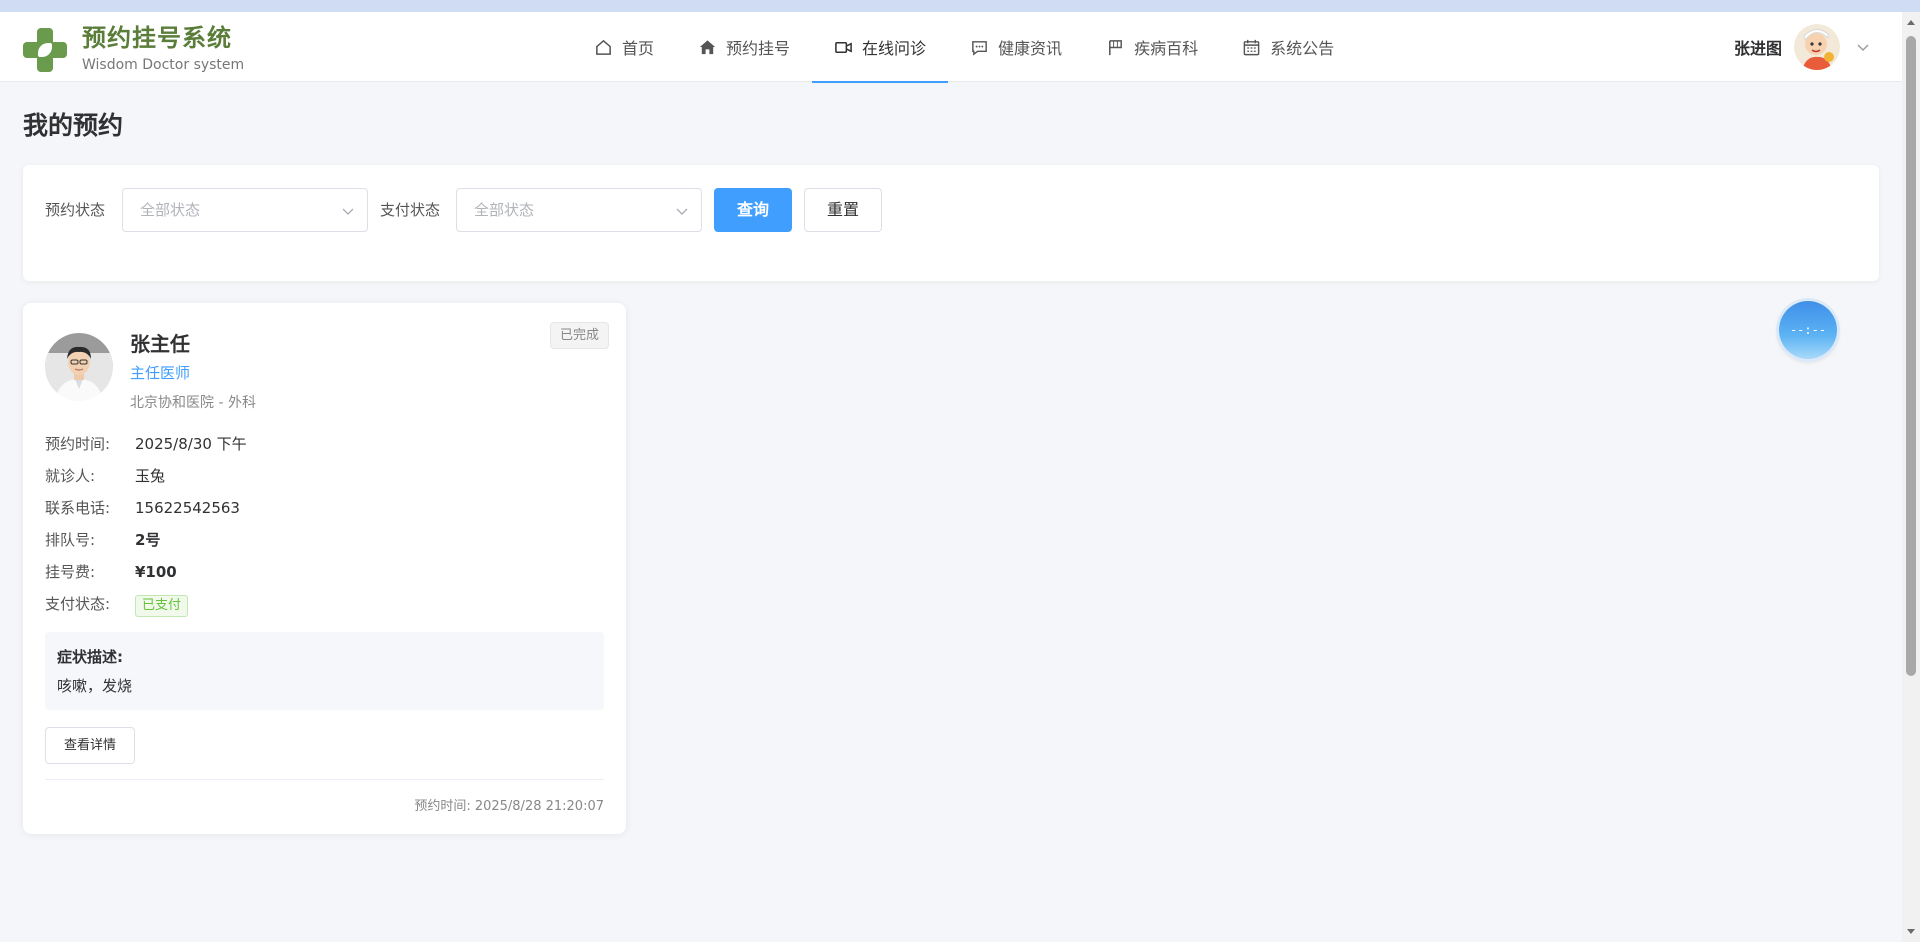 The height and width of the screenshot is (942, 1920). Describe the element at coordinates (1251, 47) in the screenshot. I see `calendar-icon` at that location.